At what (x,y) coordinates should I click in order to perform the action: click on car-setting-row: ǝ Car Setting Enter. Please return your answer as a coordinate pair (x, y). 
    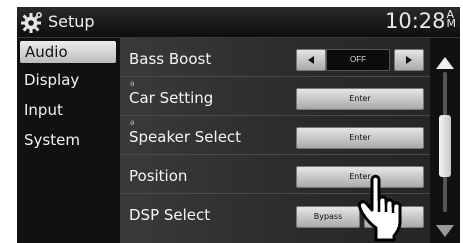
    Looking at the image, I should click on (275, 96).